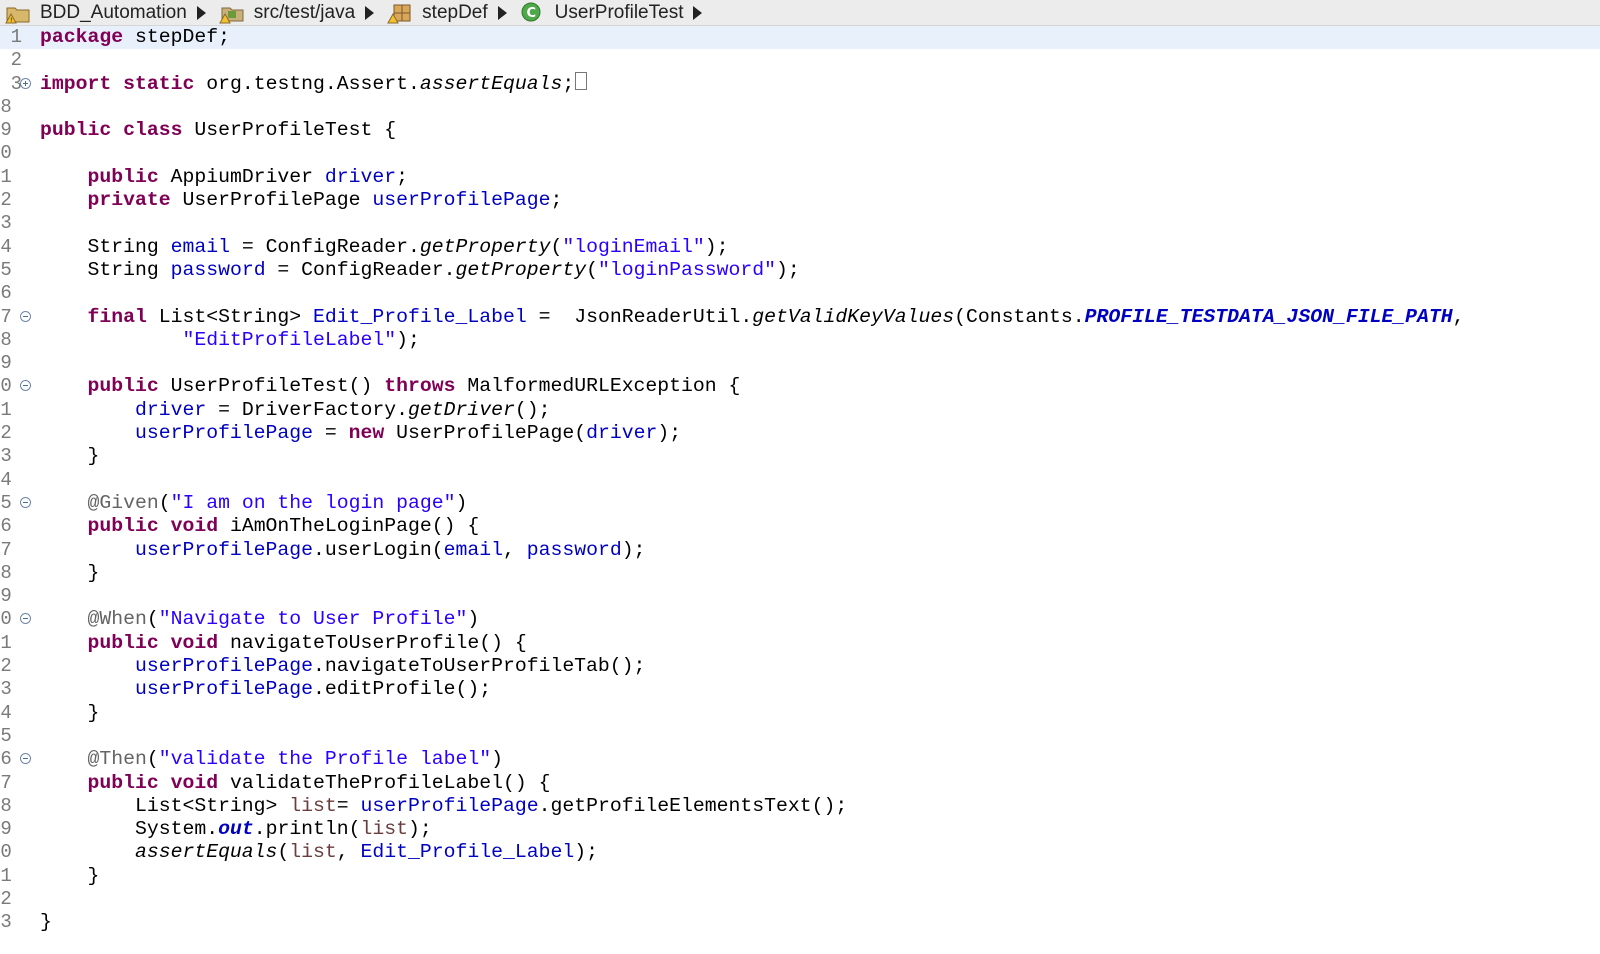 This screenshot has width=1600, height=954. What do you see at coordinates (304, 12) in the screenshot?
I see `breadcrumb-label: src/test/java` at bounding box center [304, 12].